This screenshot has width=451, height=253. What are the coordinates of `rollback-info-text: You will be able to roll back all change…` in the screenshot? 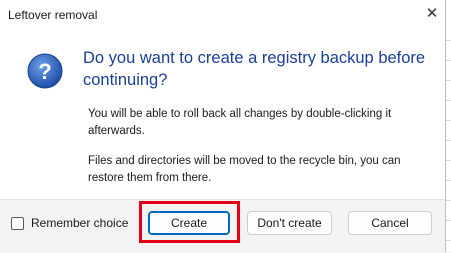 It's located at (240, 122).